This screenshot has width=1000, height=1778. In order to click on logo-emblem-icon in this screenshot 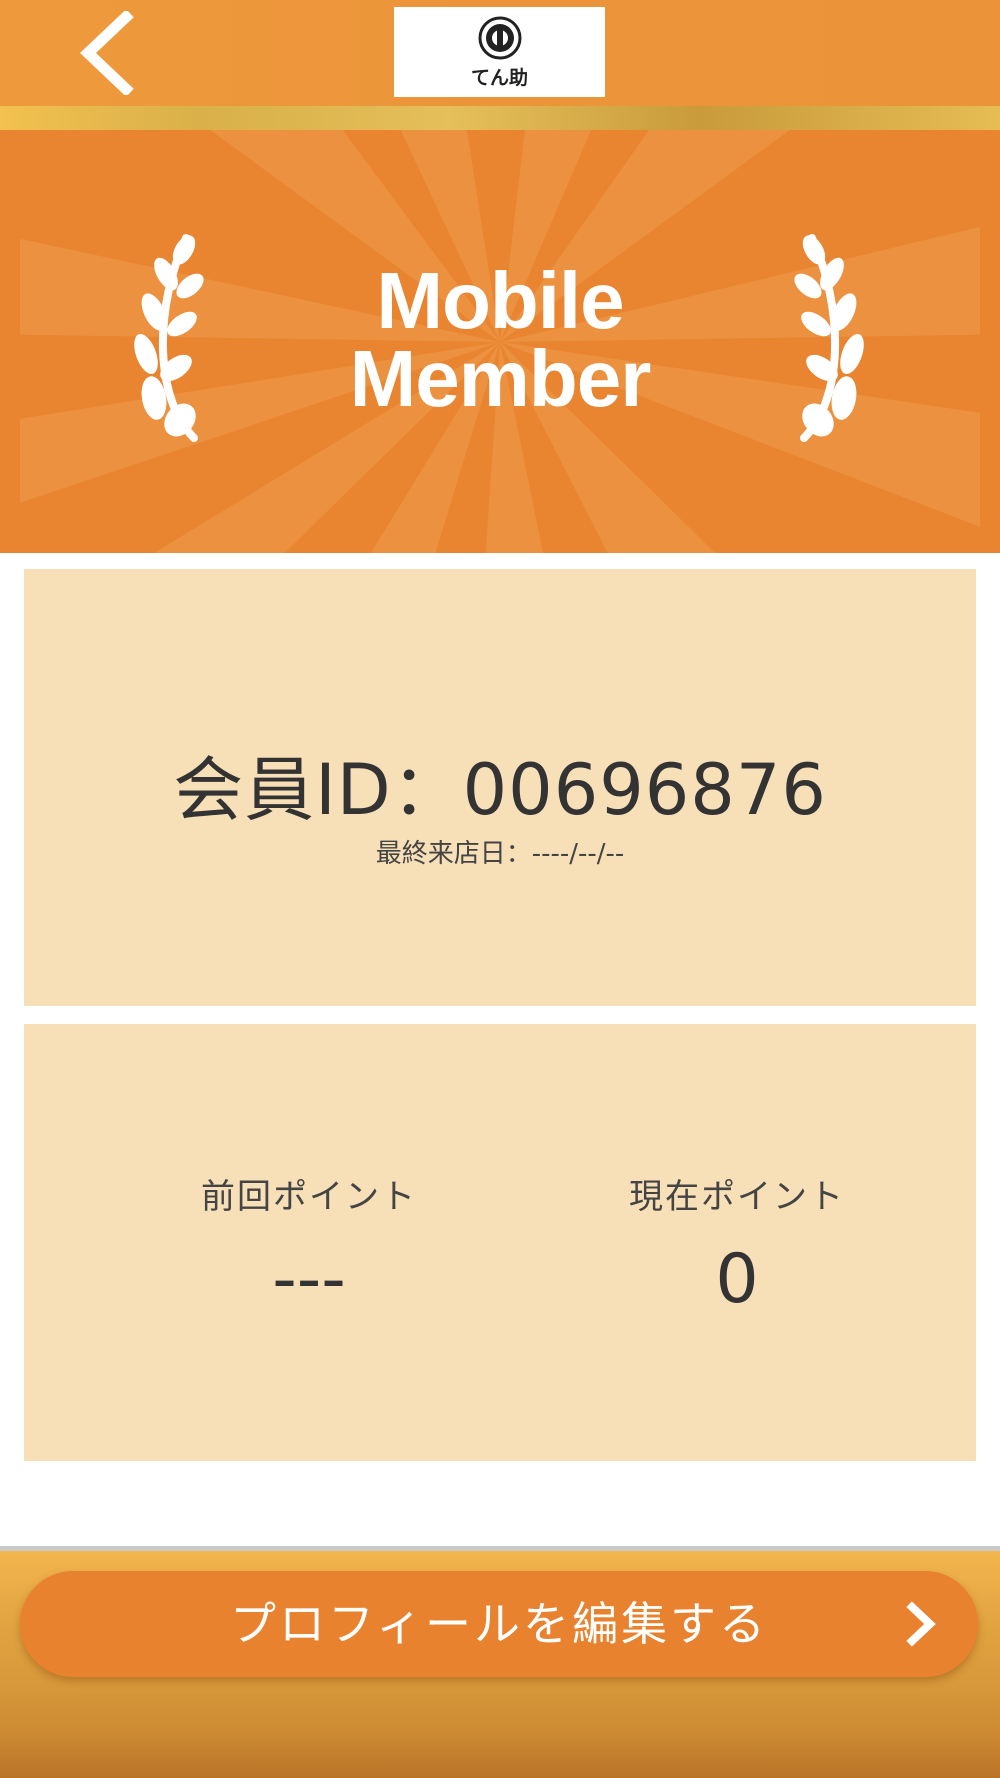, I will do `click(499, 37)`.